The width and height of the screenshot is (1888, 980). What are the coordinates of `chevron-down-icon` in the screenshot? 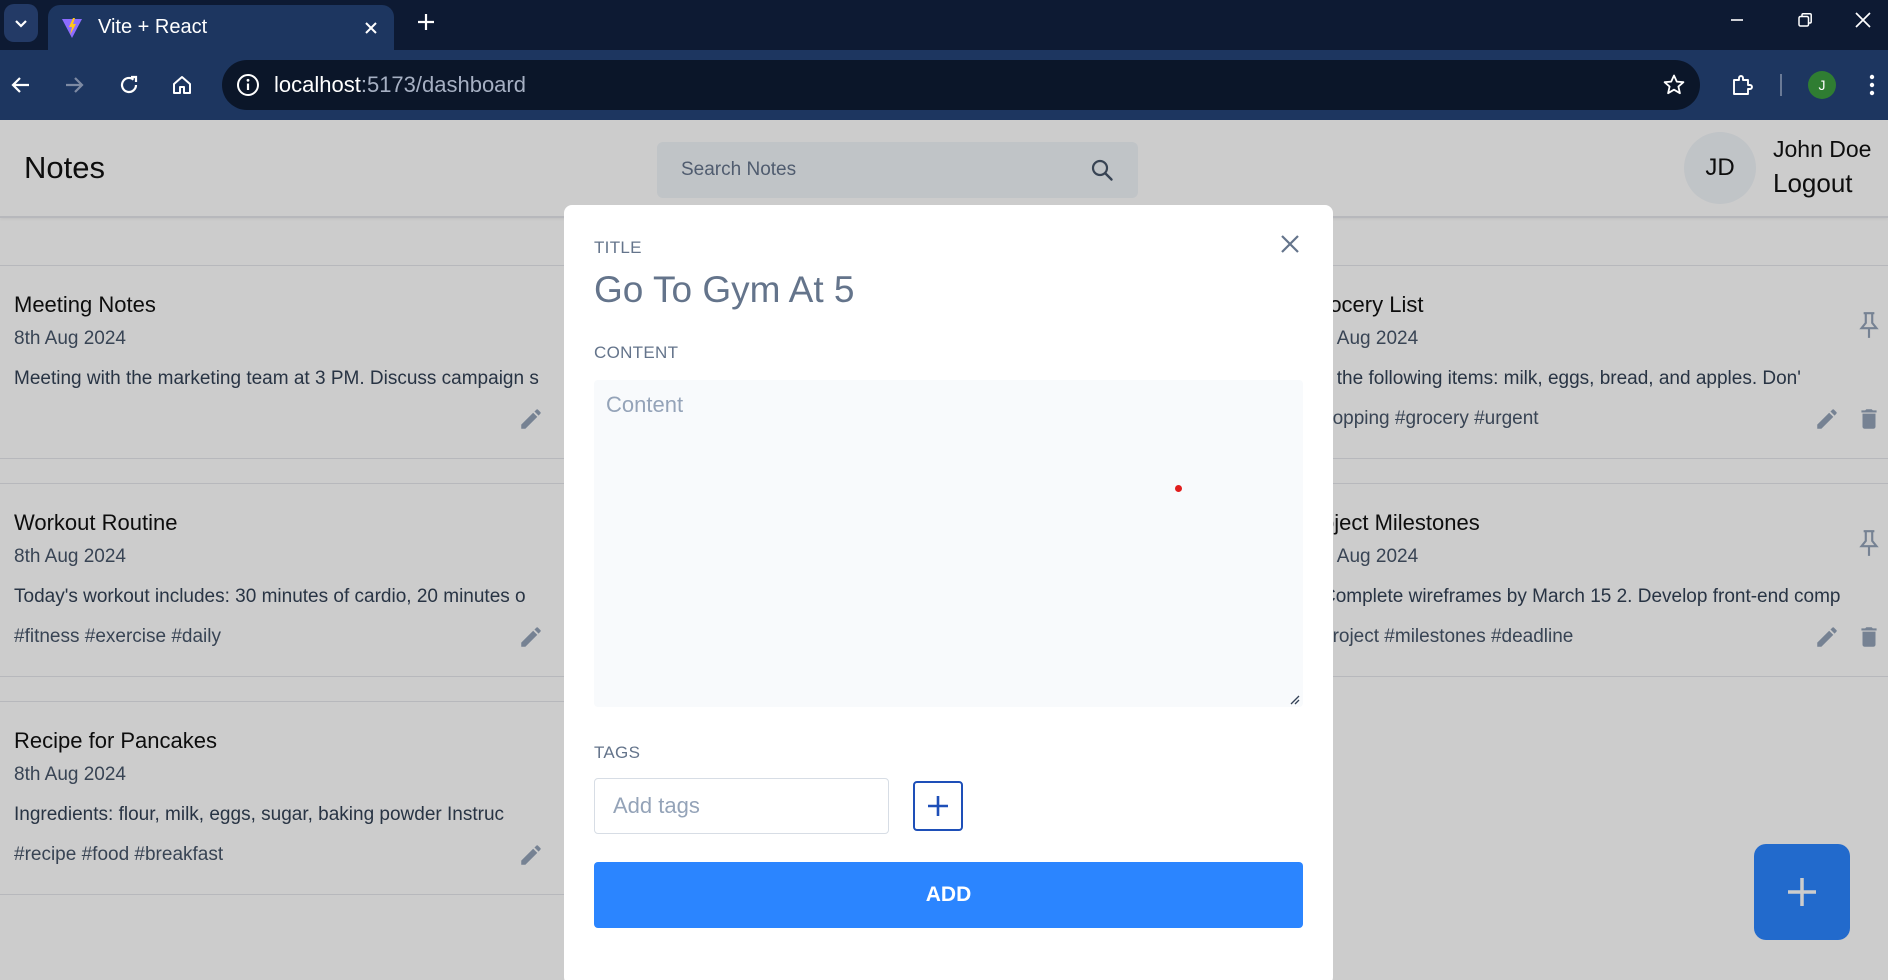 It's located at (21, 24).